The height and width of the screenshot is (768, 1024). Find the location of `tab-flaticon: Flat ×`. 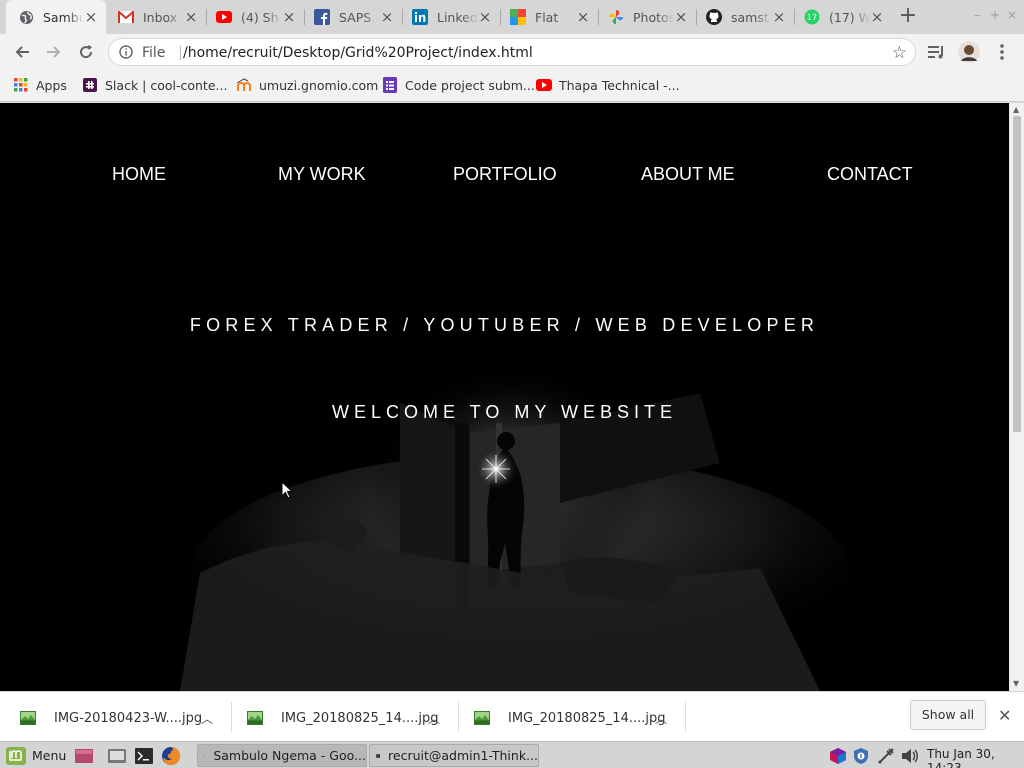

tab-flaticon: Flat × is located at coordinates (548, 17).